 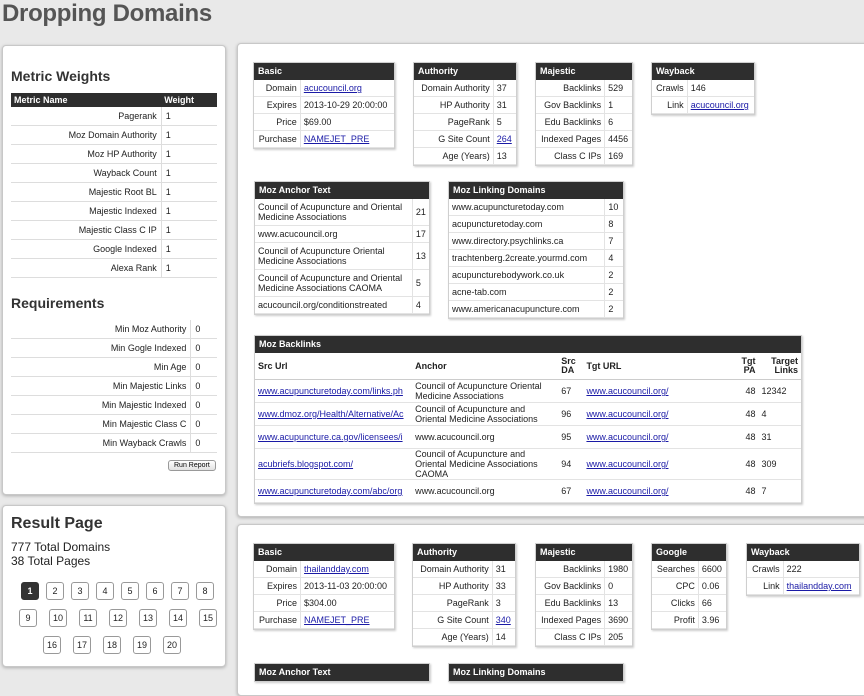 I want to click on backlink-cell: 67, so click(x=571, y=491).